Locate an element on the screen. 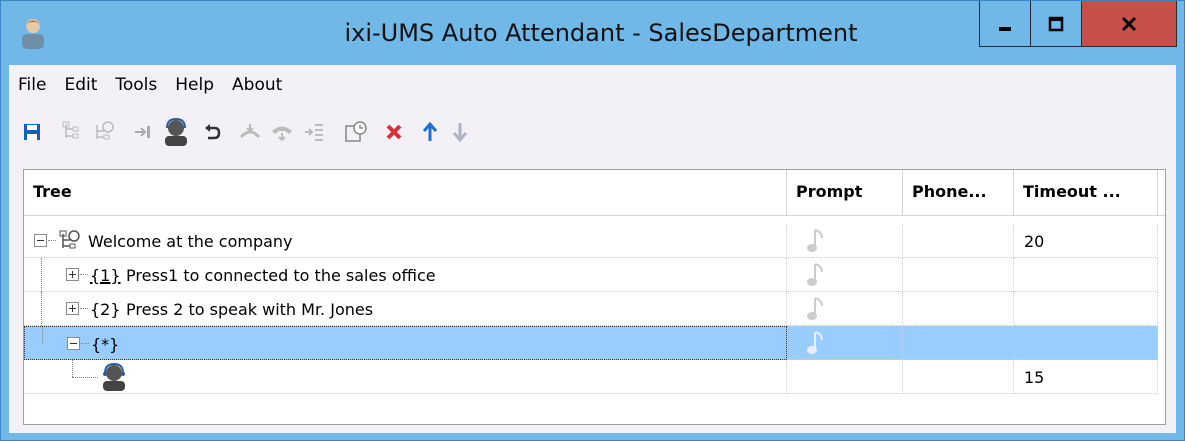 The image size is (1185, 441). toolbar is located at coordinates (363, 135).